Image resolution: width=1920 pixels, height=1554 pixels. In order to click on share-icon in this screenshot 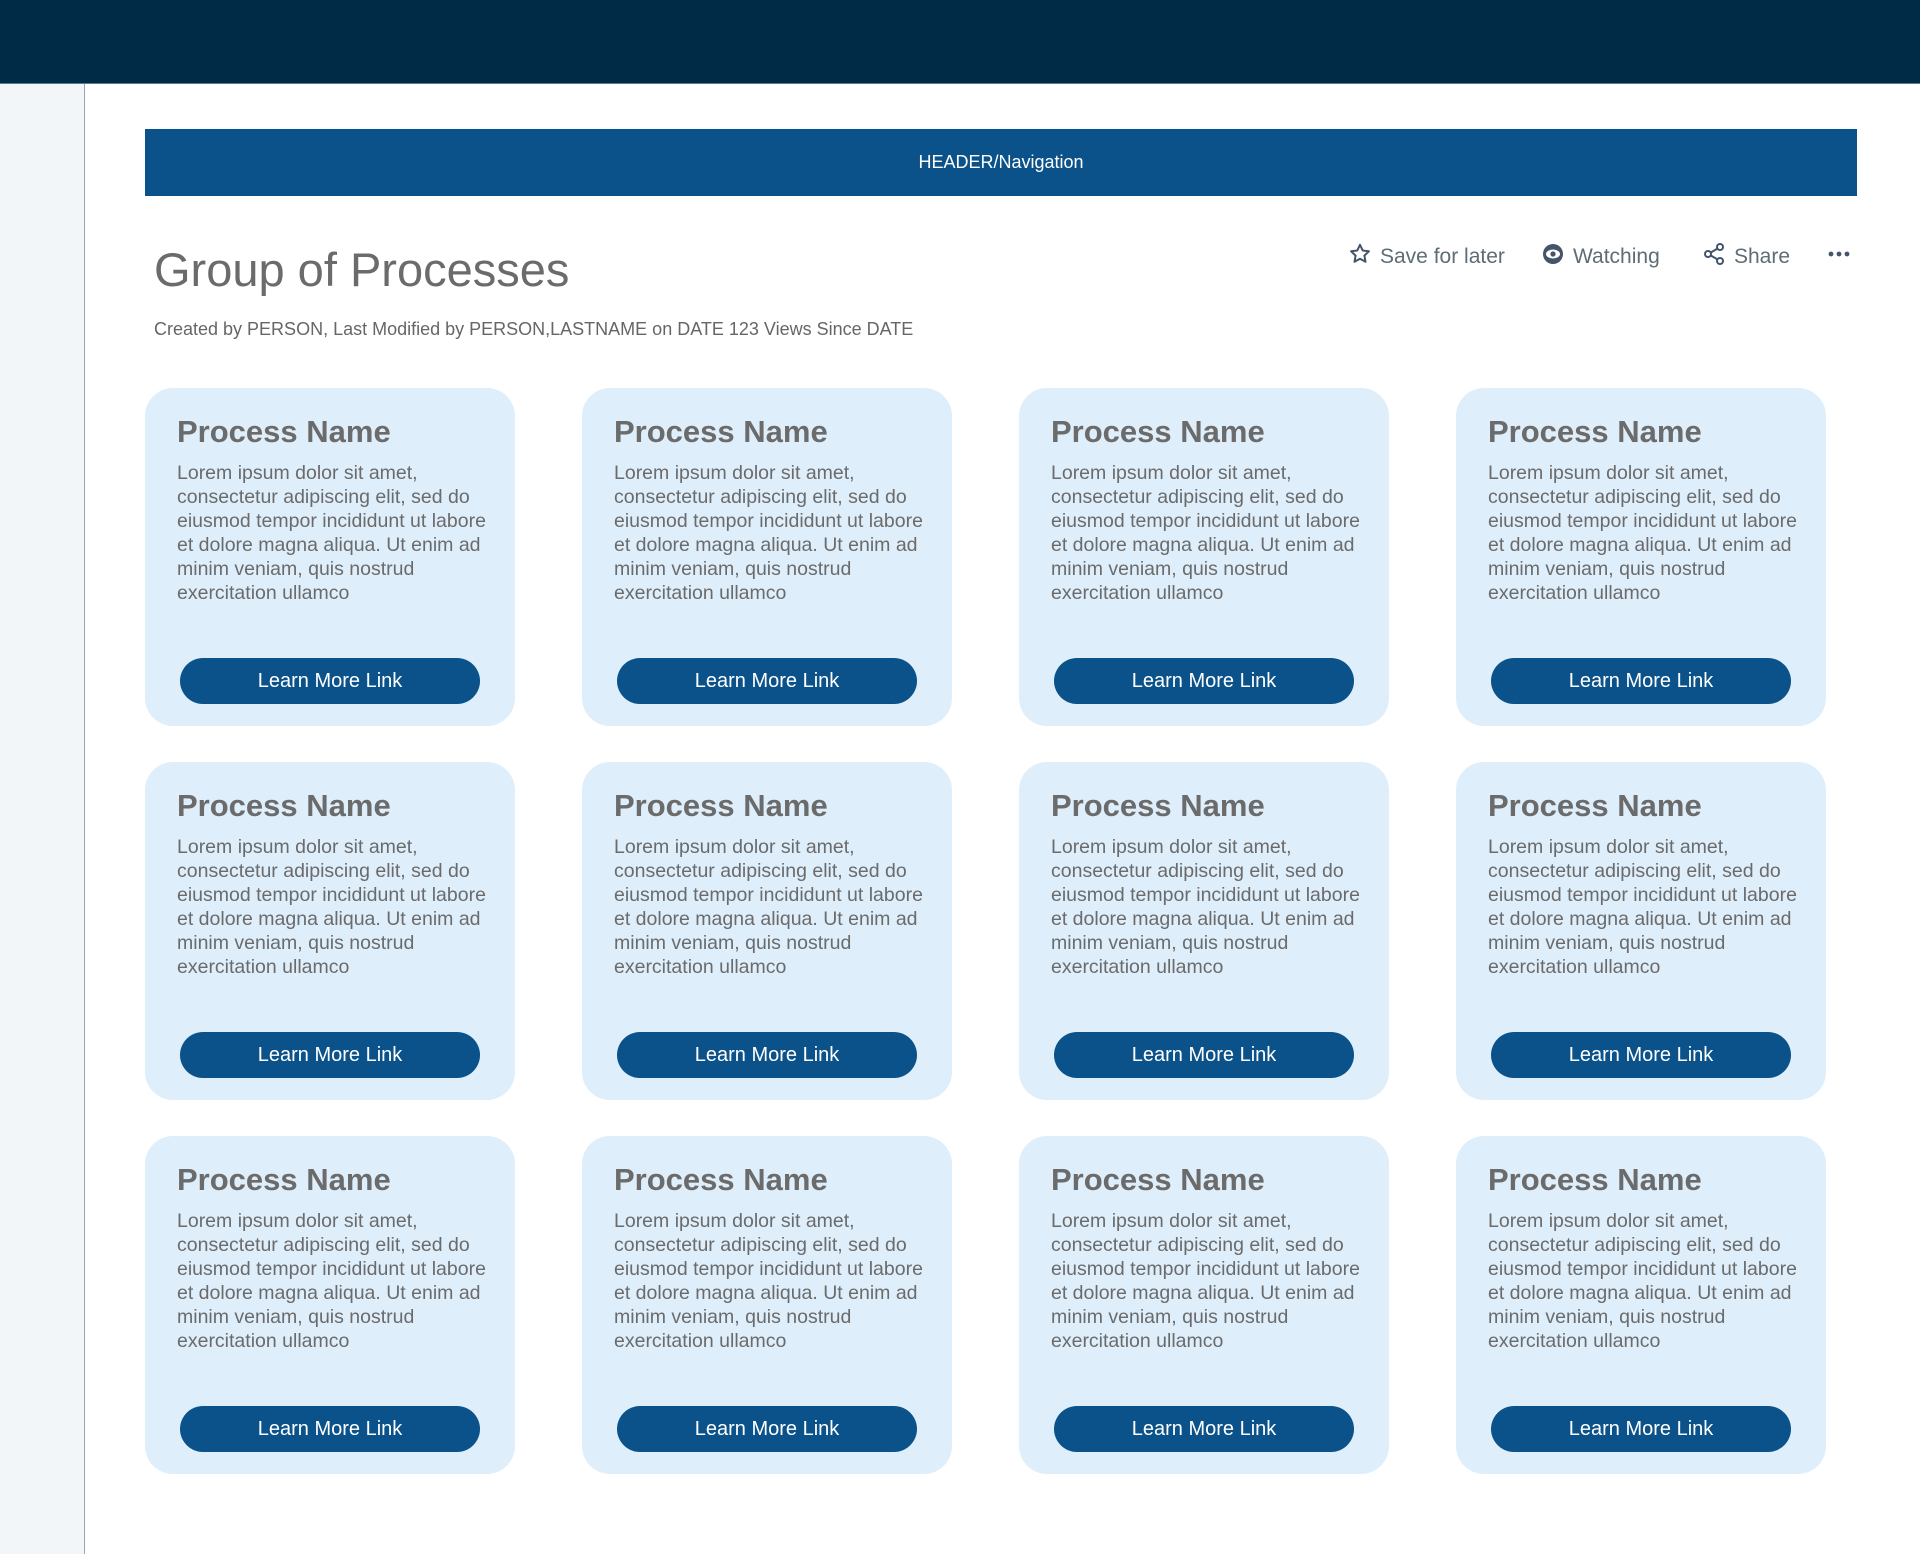, I will do `click(1718, 257)`.